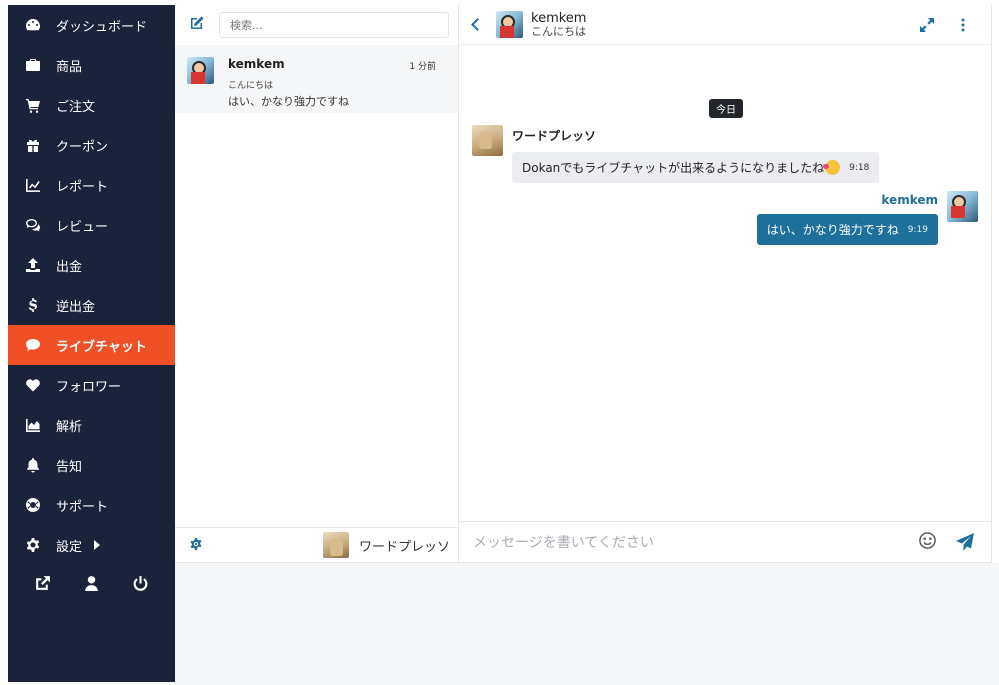  I want to click on conversation-subtitle: こんにちは, so click(251, 86).